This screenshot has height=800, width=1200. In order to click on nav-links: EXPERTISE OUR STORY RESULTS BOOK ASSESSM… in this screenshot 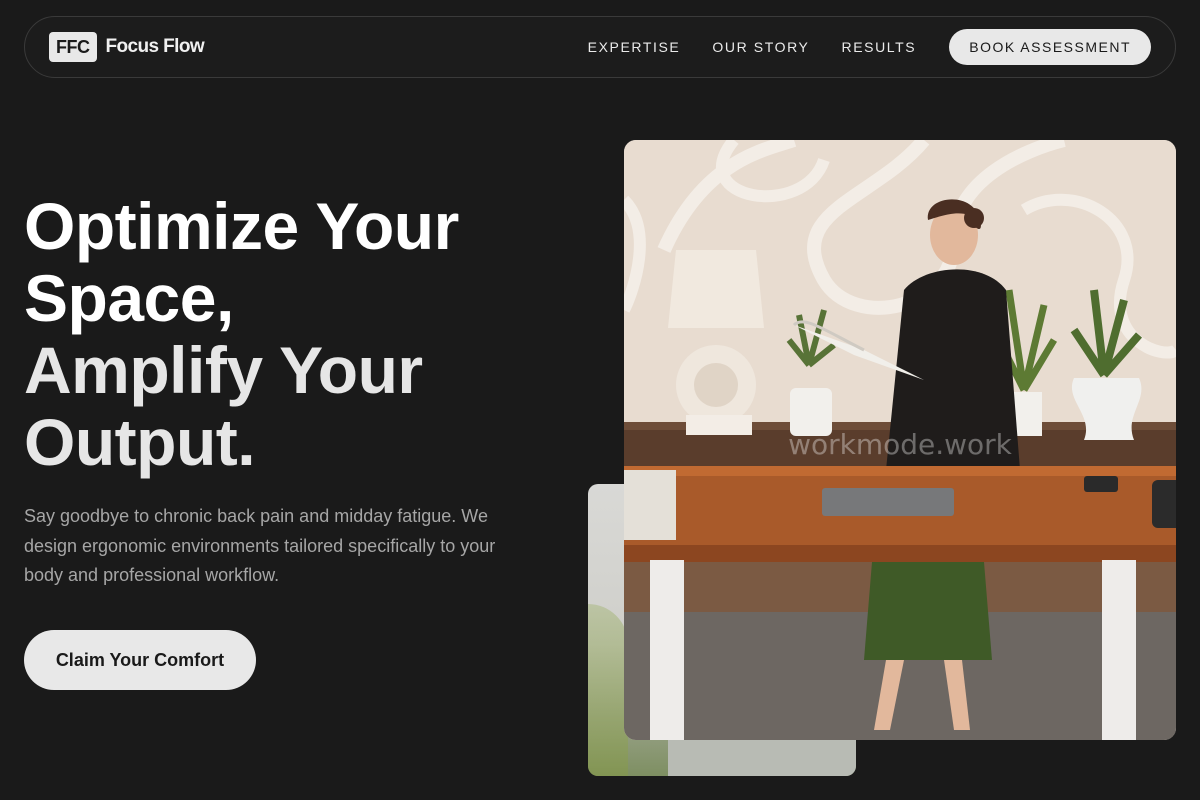, I will do `click(853, 47)`.